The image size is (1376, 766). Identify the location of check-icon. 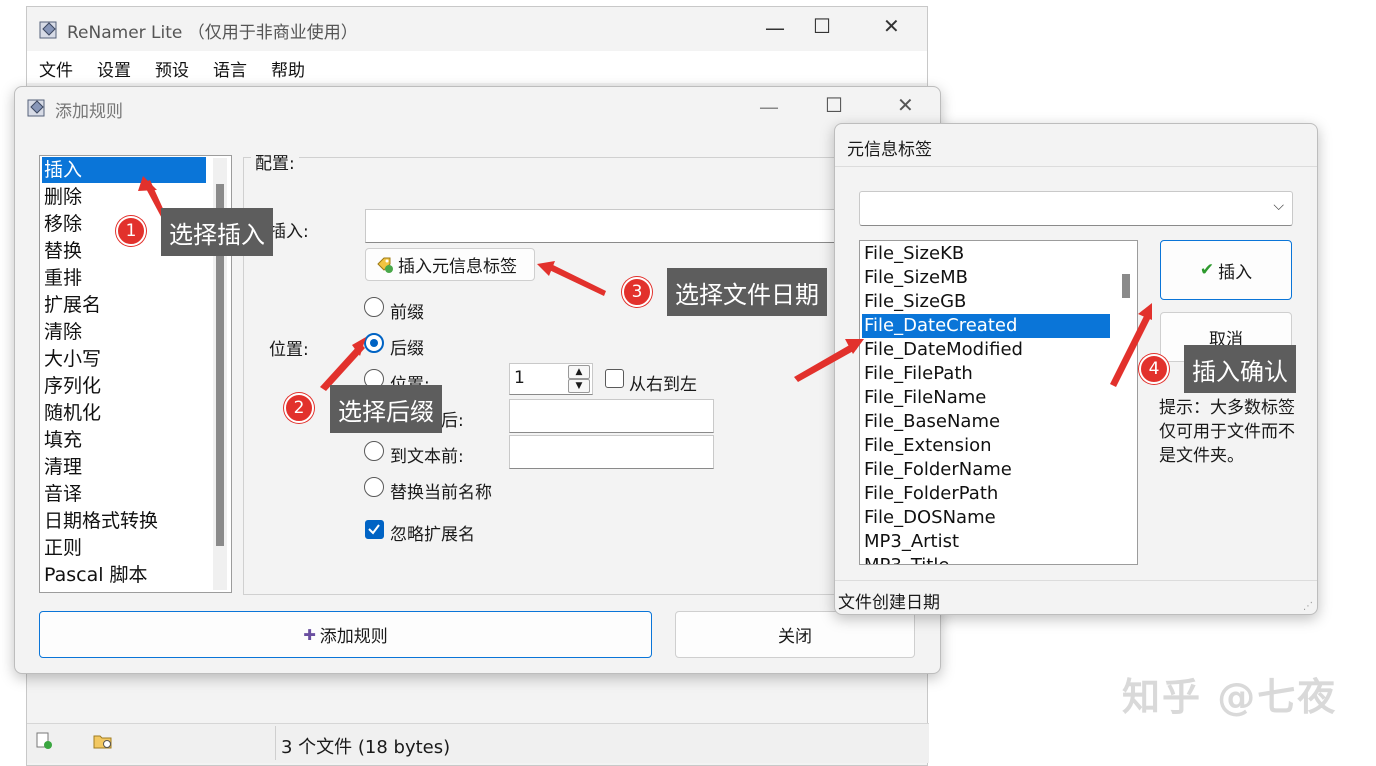
(374, 529).